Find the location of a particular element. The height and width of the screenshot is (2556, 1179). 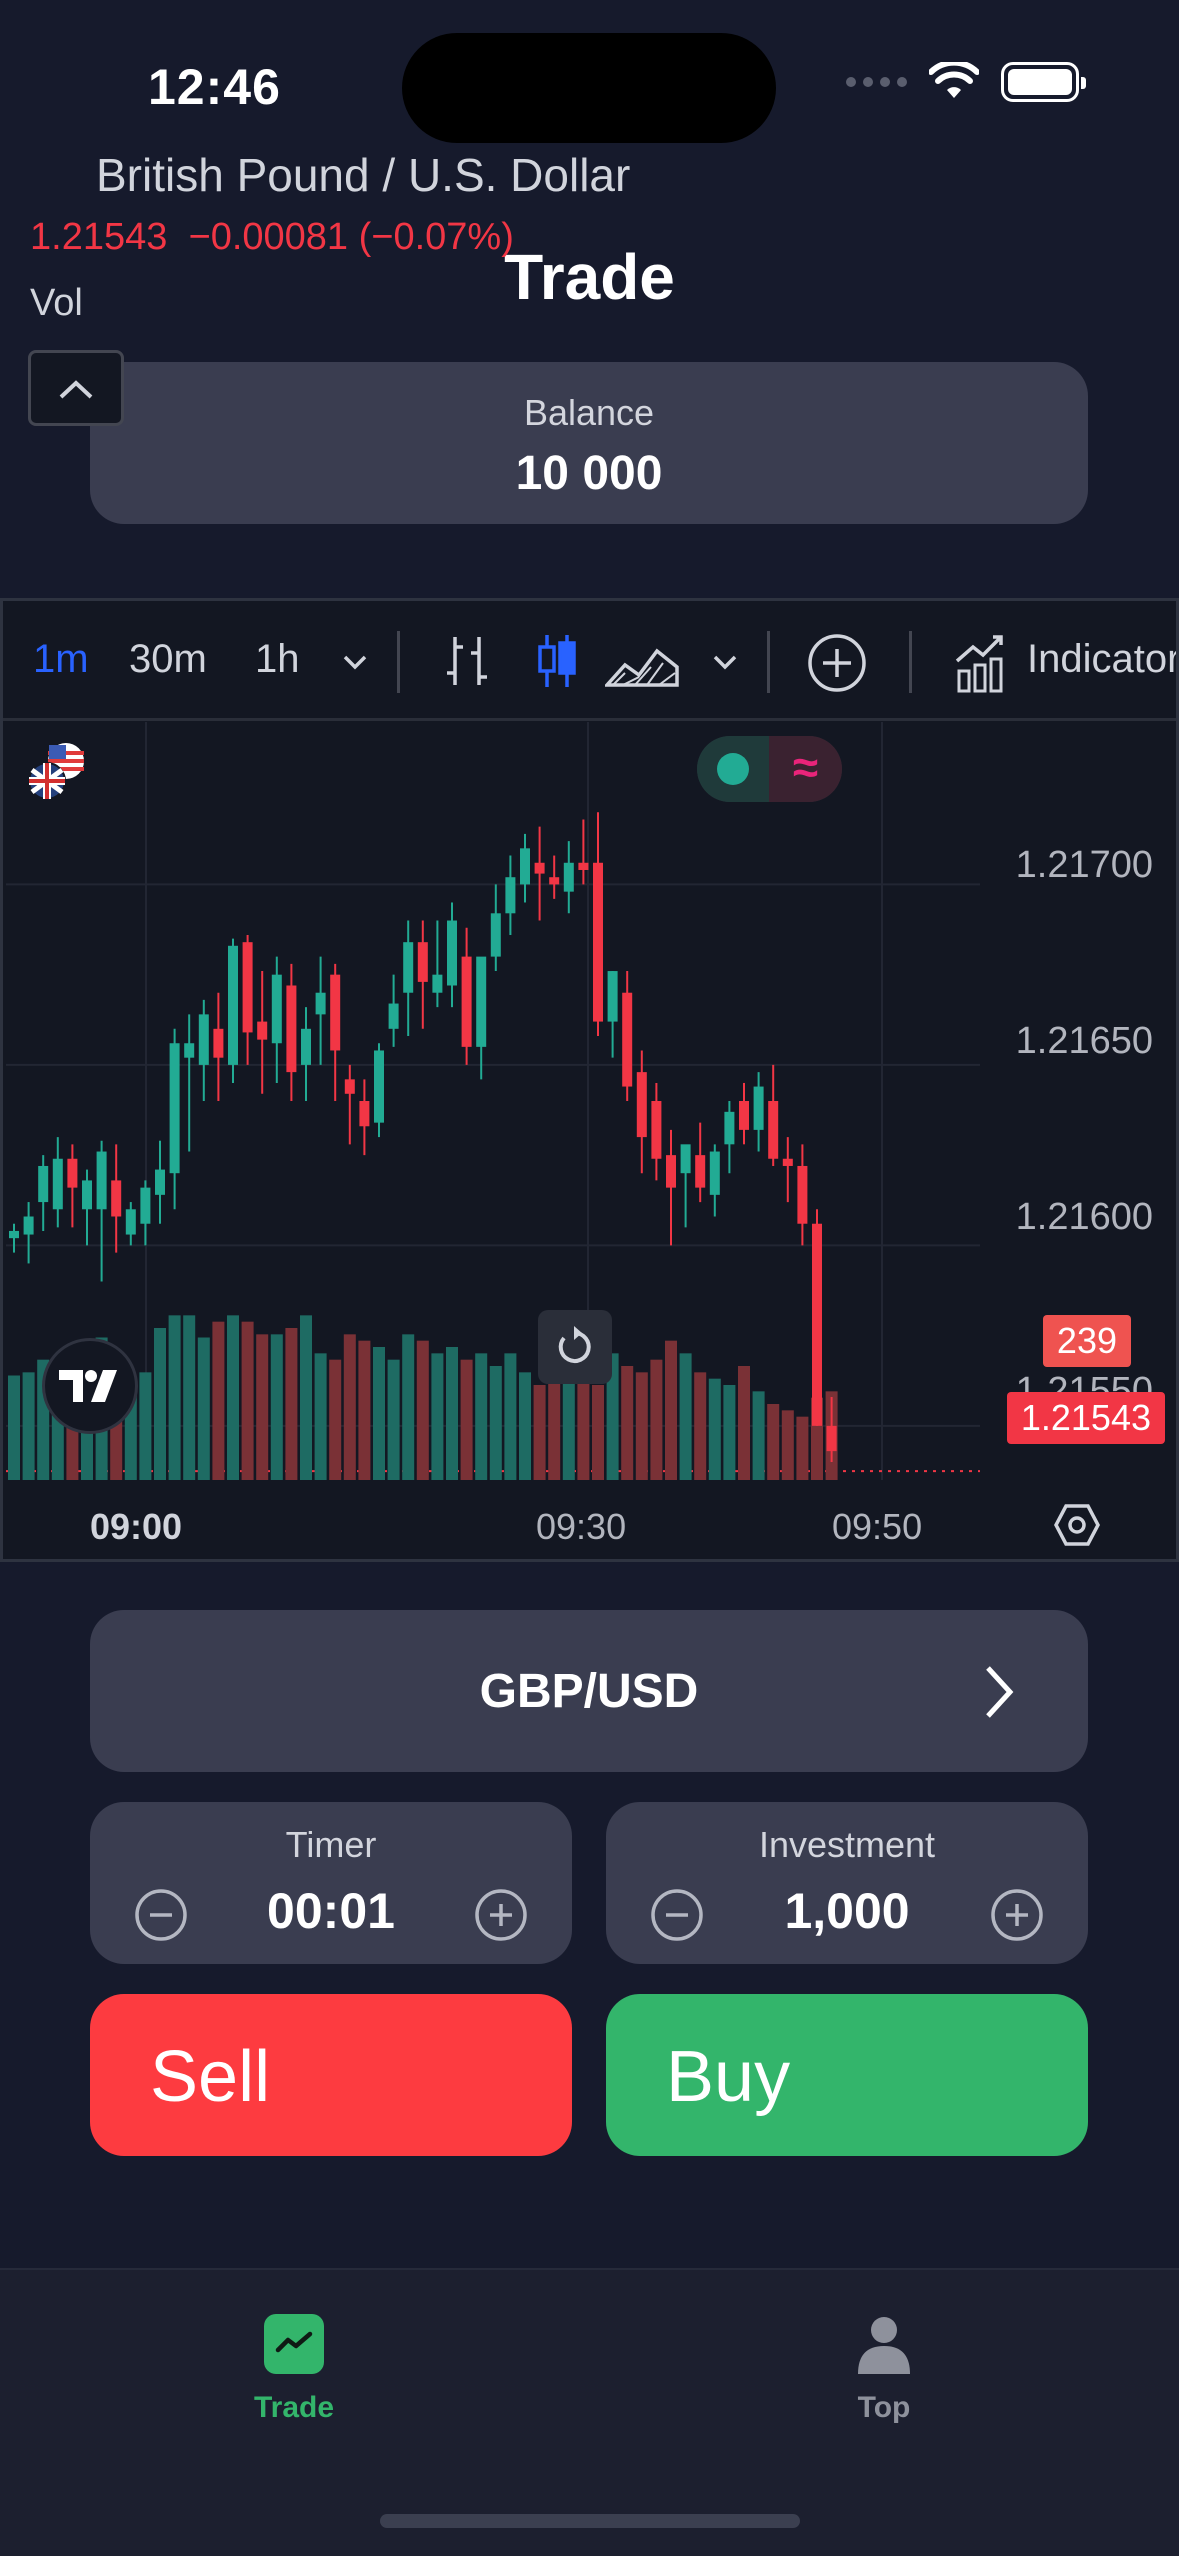

interval-30m: 30m is located at coordinates (168, 659).